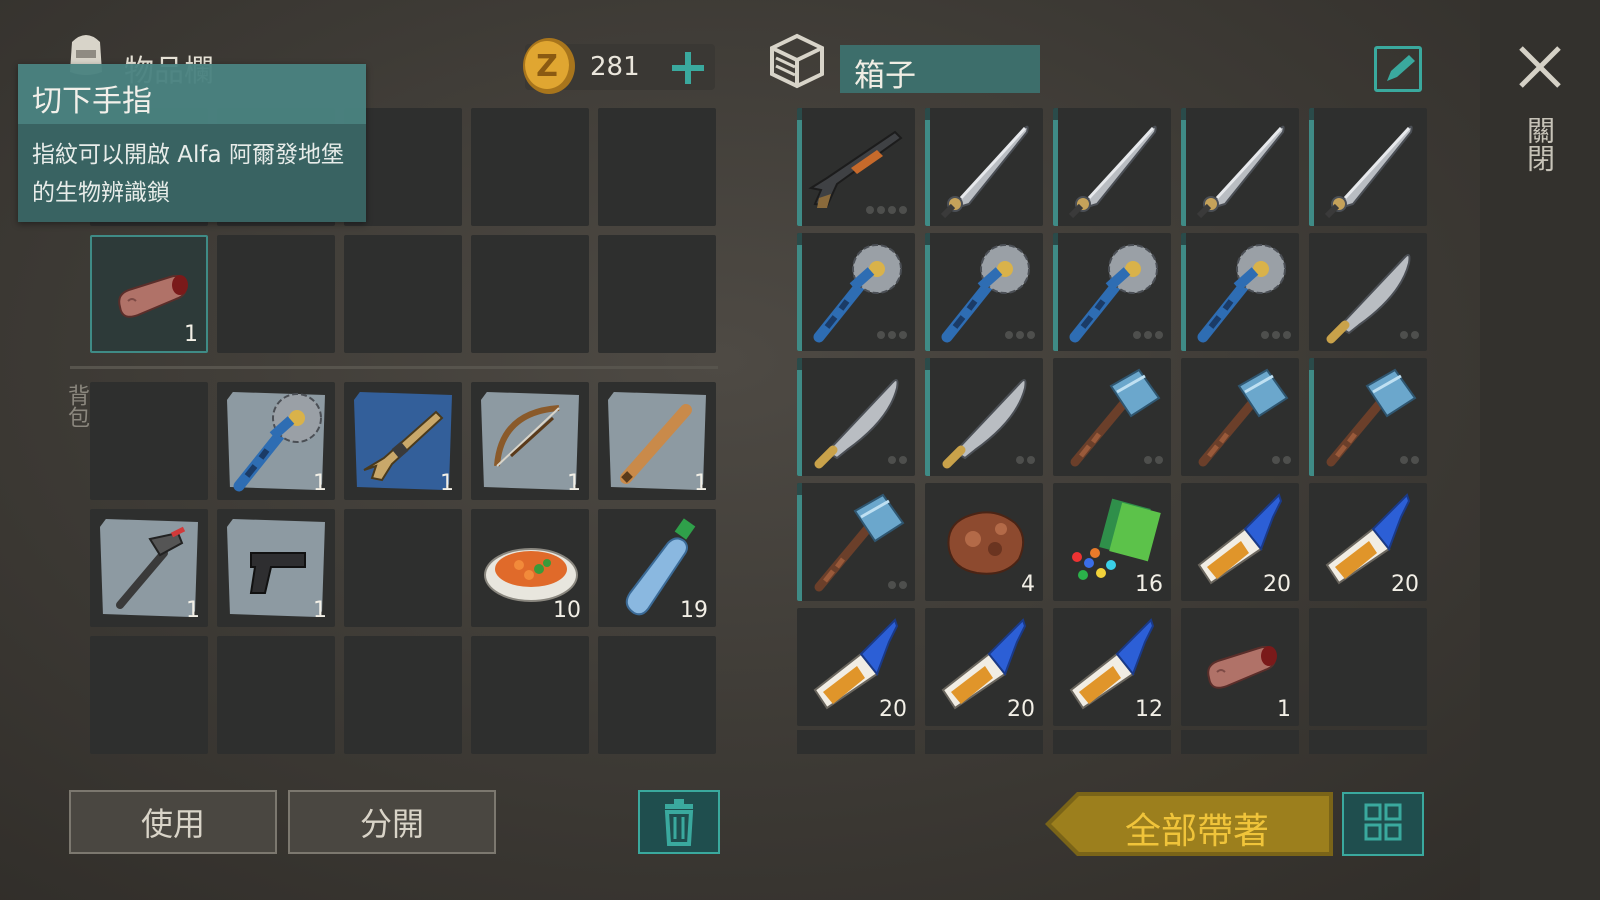  Describe the element at coordinates (1189, 824) in the screenshot. I see `take-all-button: 全部帶著` at that location.